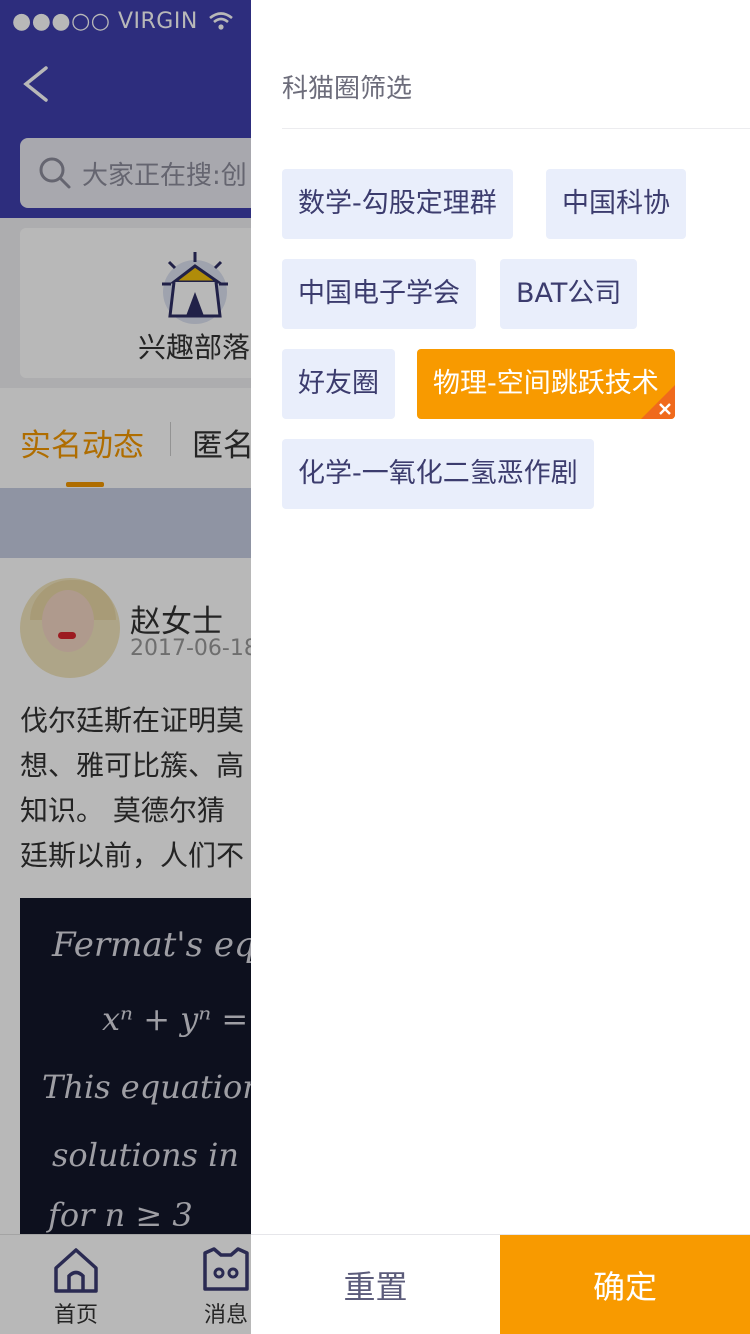 The image size is (750, 1334). Describe the element at coordinates (516, 128) in the screenshot. I see `filter-divider` at that location.